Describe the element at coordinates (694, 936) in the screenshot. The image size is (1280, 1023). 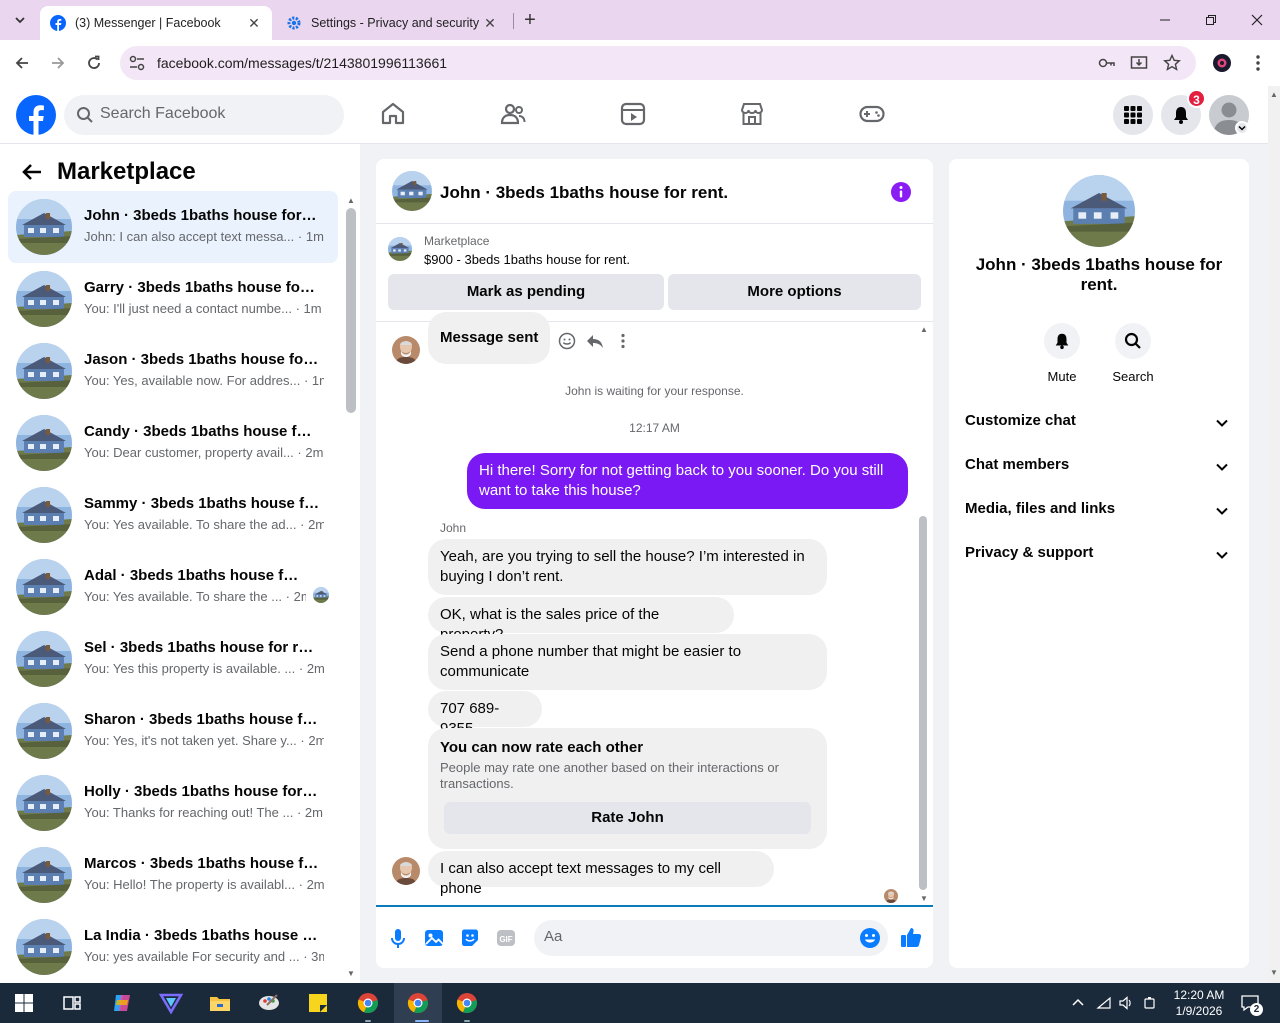
I see `message-input` at that location.